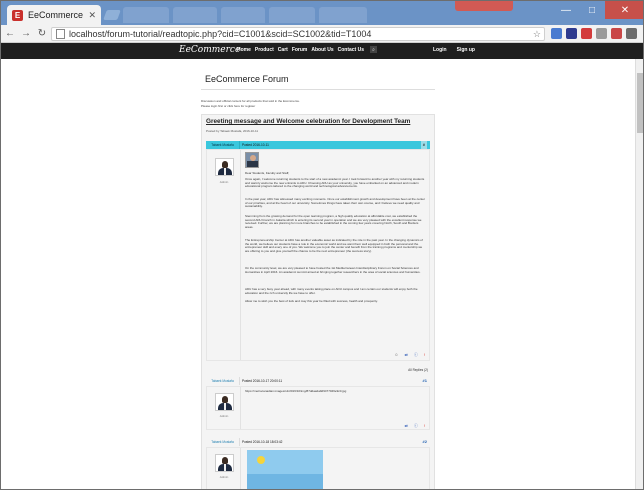  I want to click on login-link: Login, so click(440, 50).